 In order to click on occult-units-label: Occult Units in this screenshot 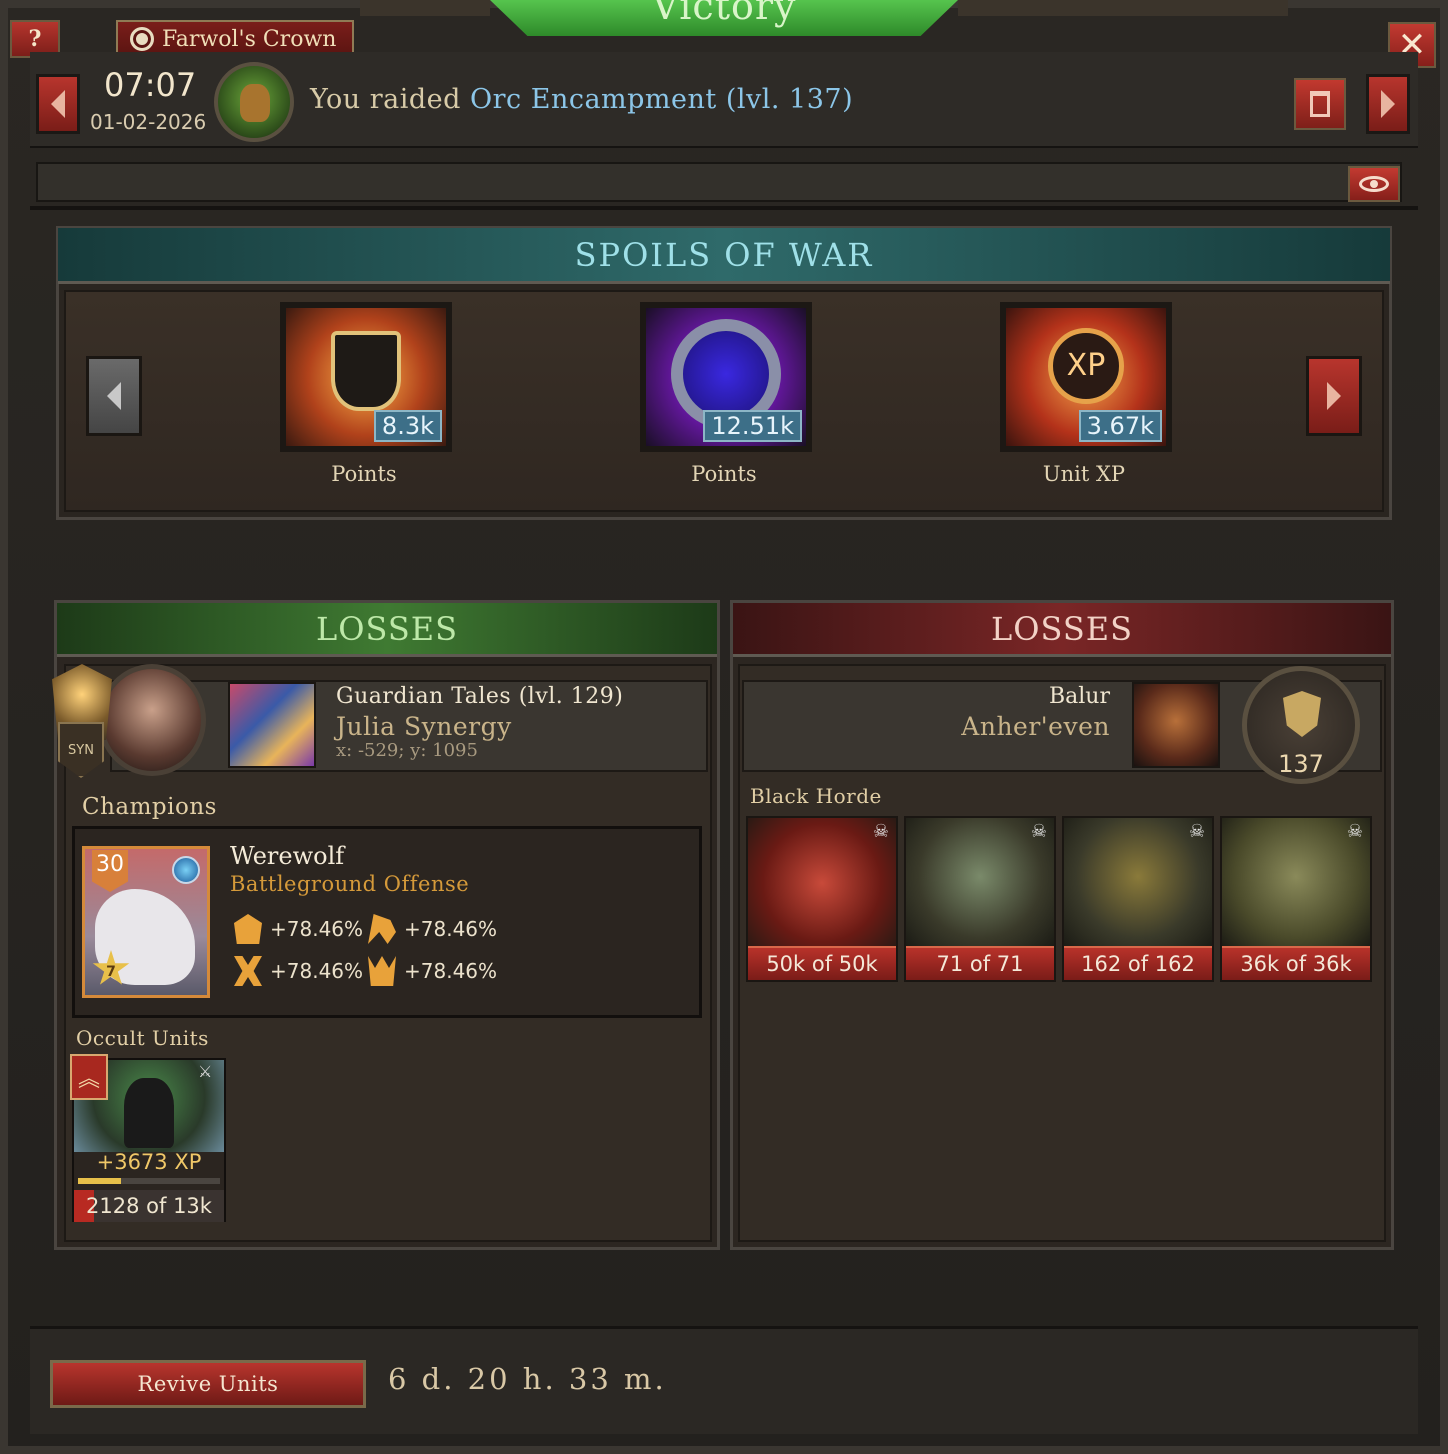, I will do `click(142, 1038)`.